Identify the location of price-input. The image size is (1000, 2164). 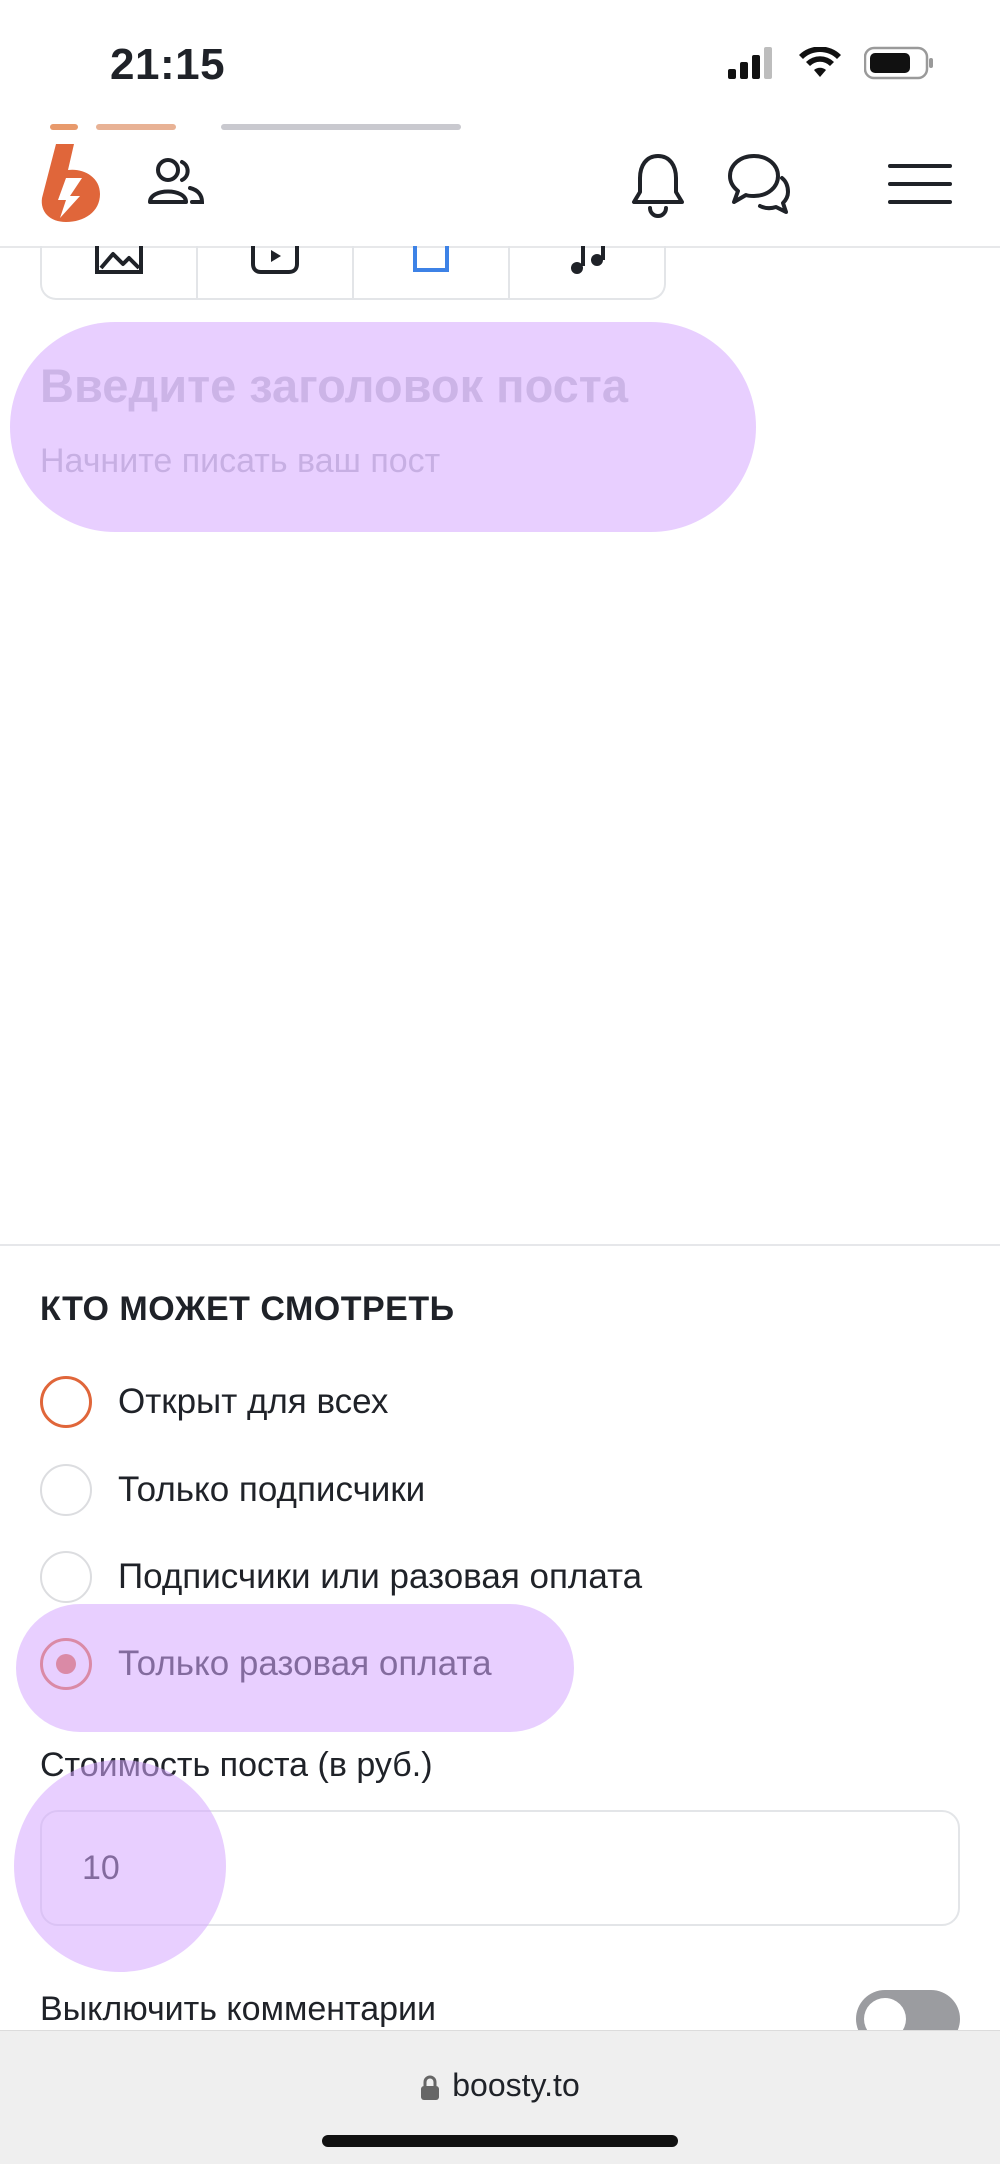
(500, 1868).